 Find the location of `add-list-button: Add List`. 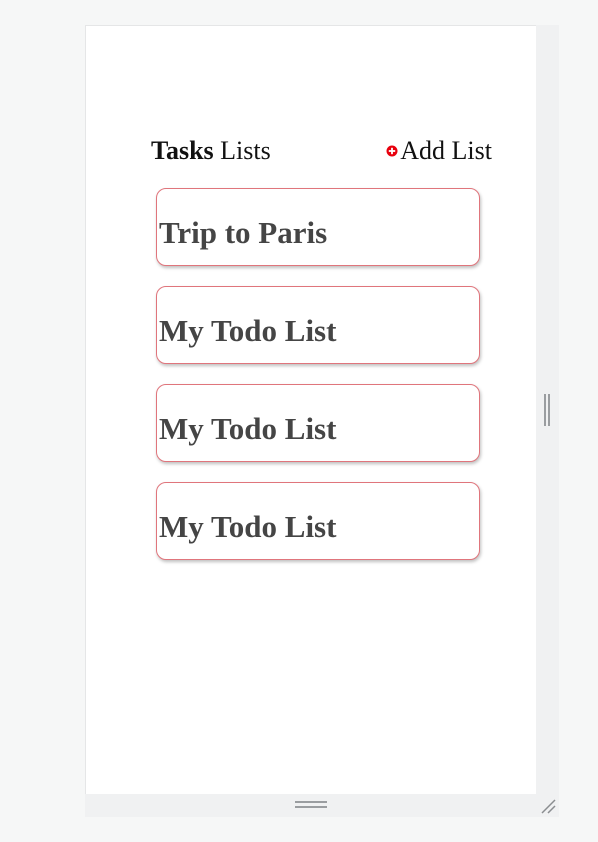

add-list-button: Add List is located at coordinates (439, 151).